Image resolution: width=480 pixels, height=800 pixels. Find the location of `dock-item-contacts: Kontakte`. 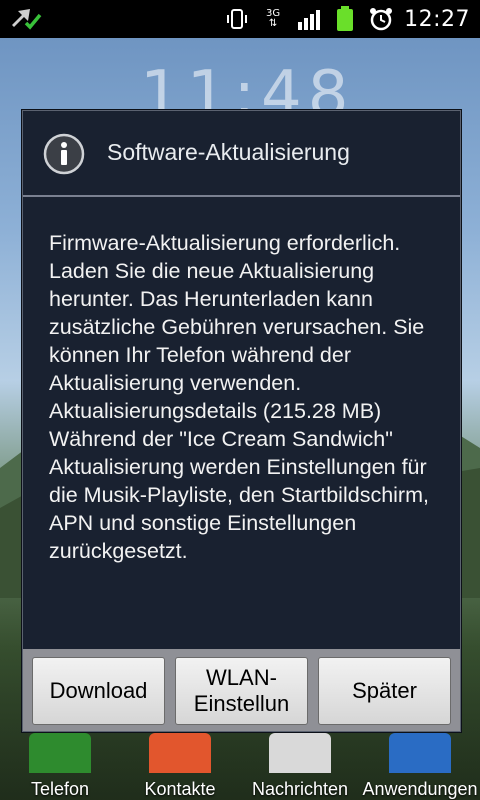

dock-item-contacts: Kontakte is located at coordinates (180, 766).